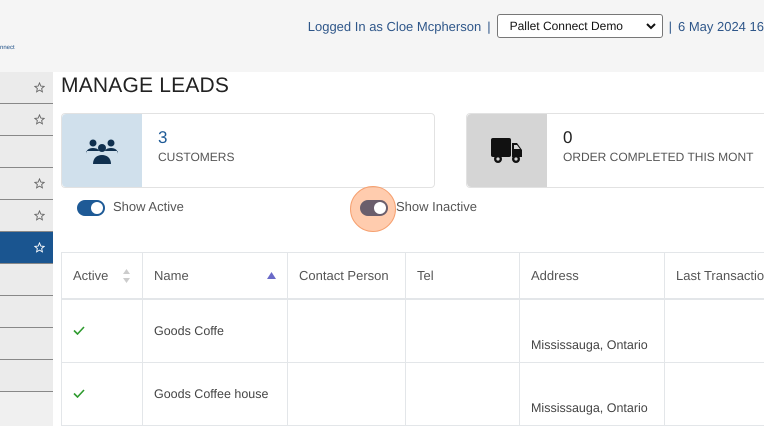  Describe the element at coordinates (651, 26) in the screenshot. I see `chevron-down-icon` at that location.